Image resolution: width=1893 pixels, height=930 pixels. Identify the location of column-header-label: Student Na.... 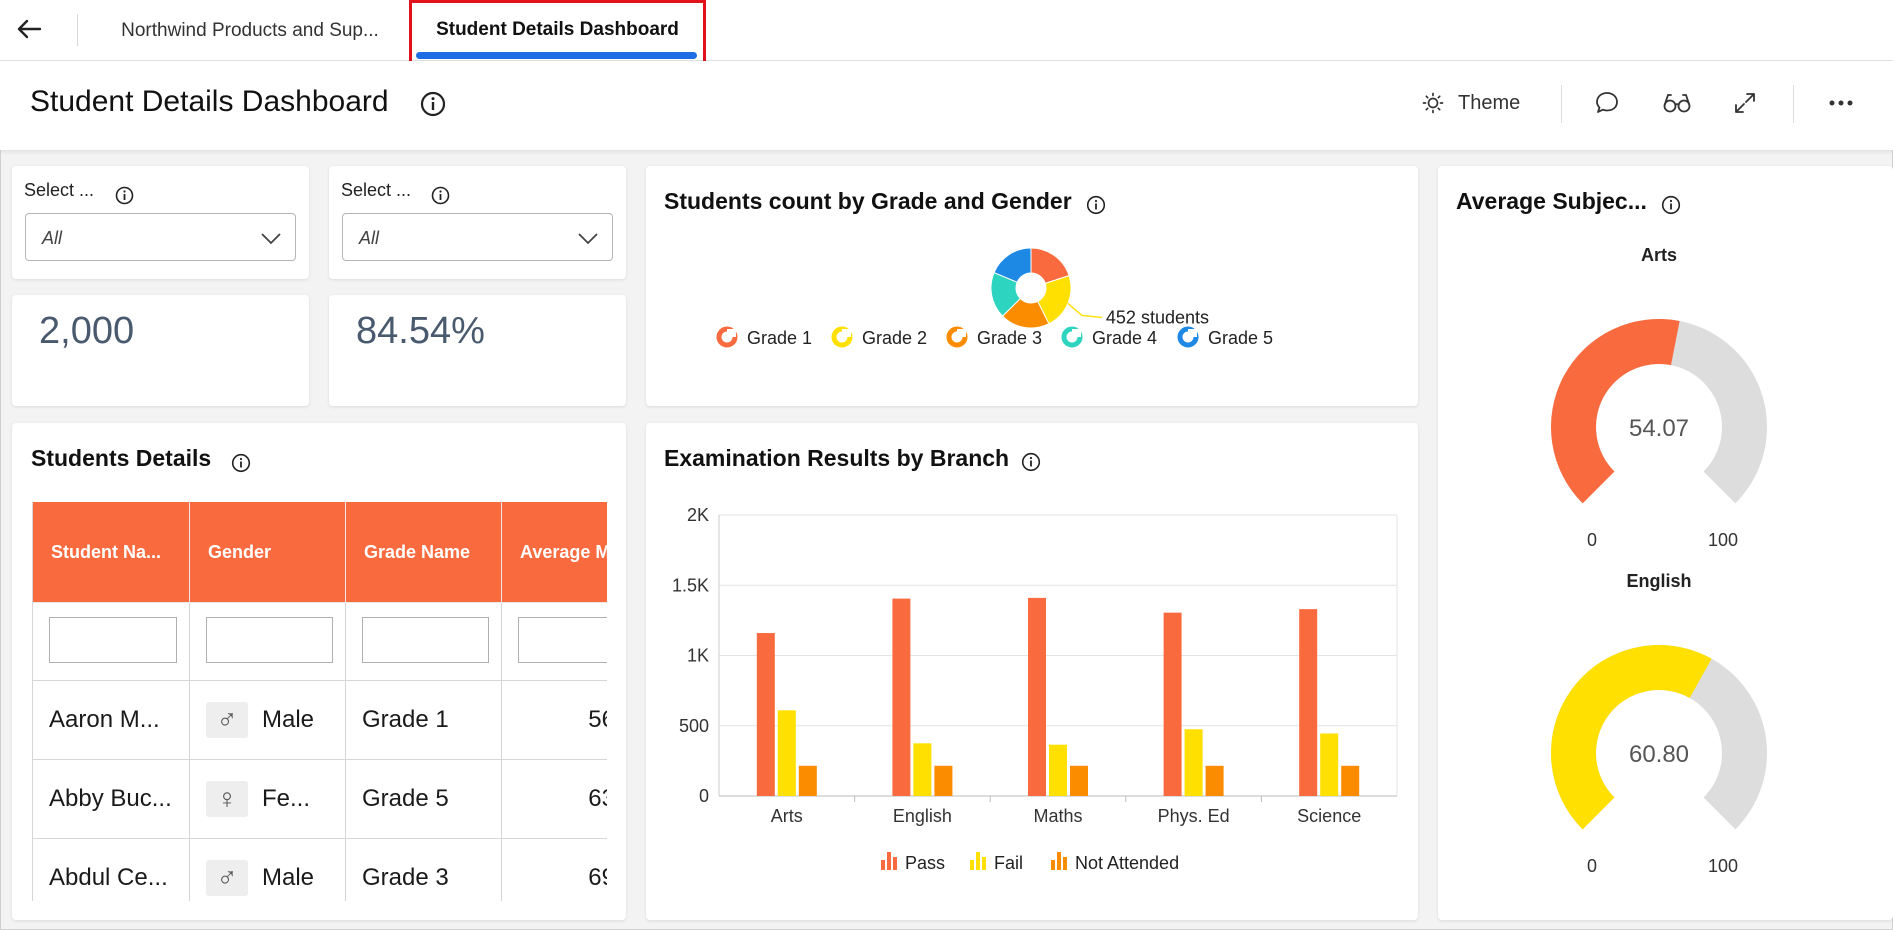
(106, 551).